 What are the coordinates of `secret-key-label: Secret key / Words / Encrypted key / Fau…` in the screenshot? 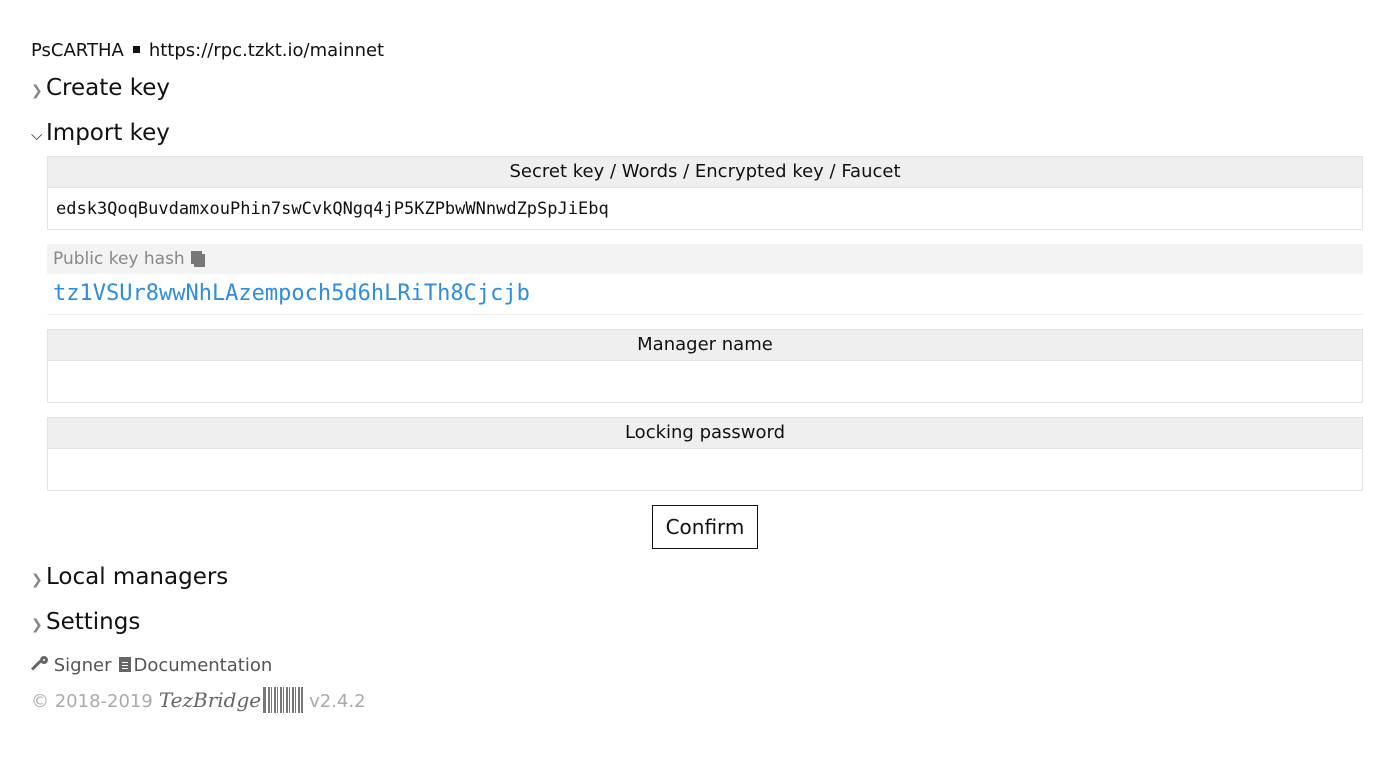 It's located at (705, 172).